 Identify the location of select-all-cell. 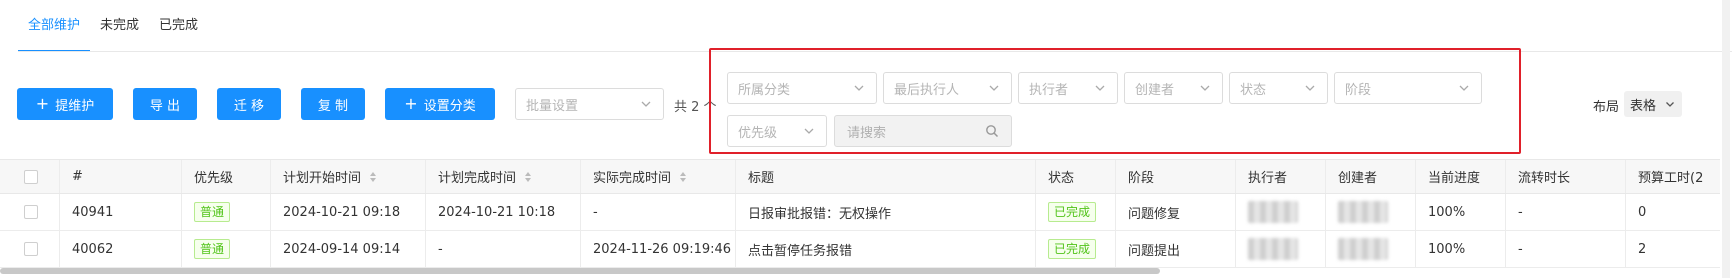
(30, 176).